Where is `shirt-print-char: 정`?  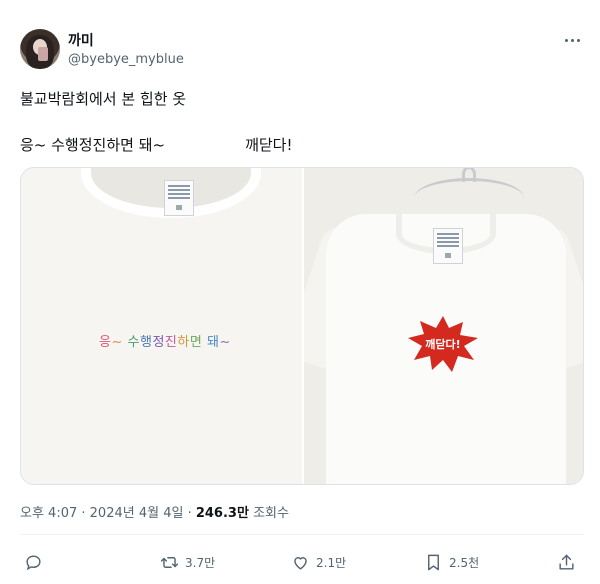 shirt-print-char: 정 is located at coordinates (158, 342).